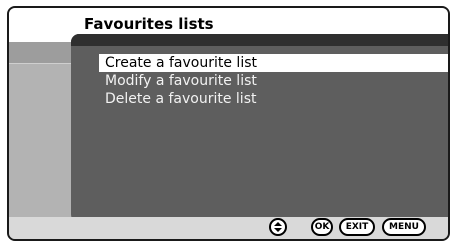 This screenshot has width=455, height=247. What do you see at coordinates (228, 228) in the screenshot?
I see `button-hint-bar: OK EXIT MENU` at bounding box center [228, 228].